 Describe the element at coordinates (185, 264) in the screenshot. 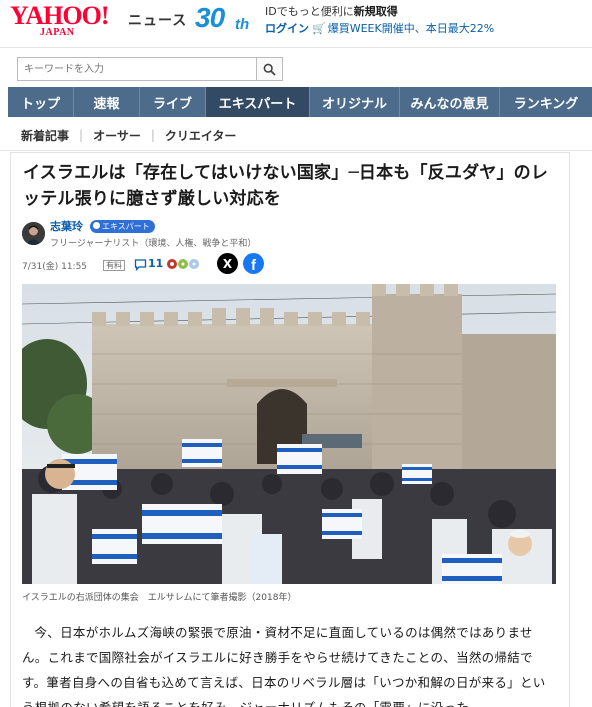

I see `reaction-icons` at that location.